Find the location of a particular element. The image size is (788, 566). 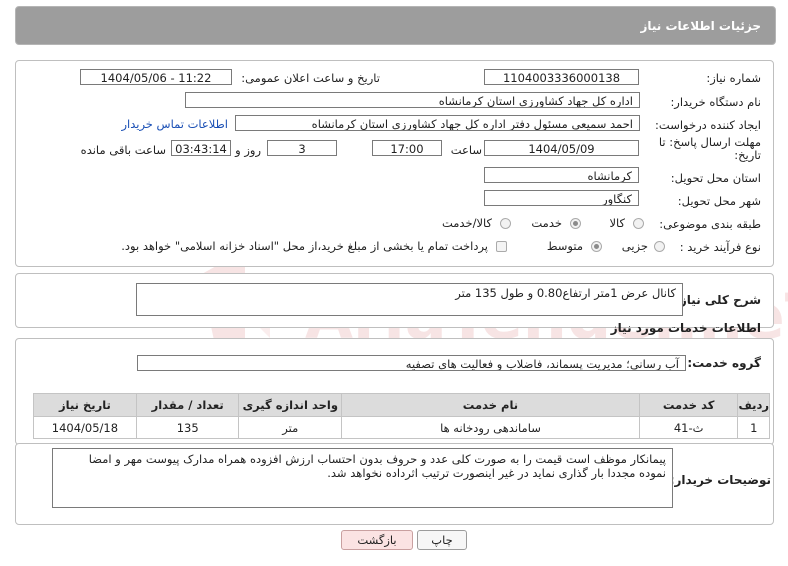

purchase-process-label: نوع فرآیند خرید : is located at coordinates (720, 247).